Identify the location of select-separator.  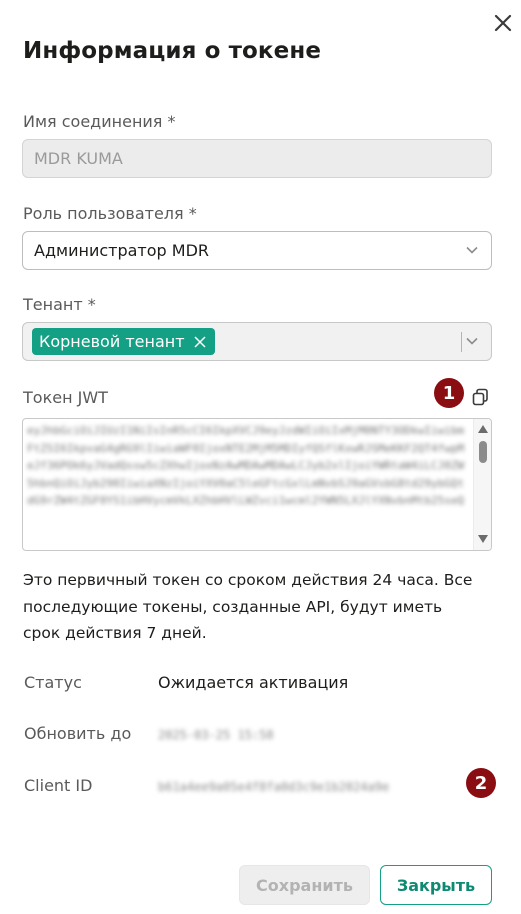
(461, 342).